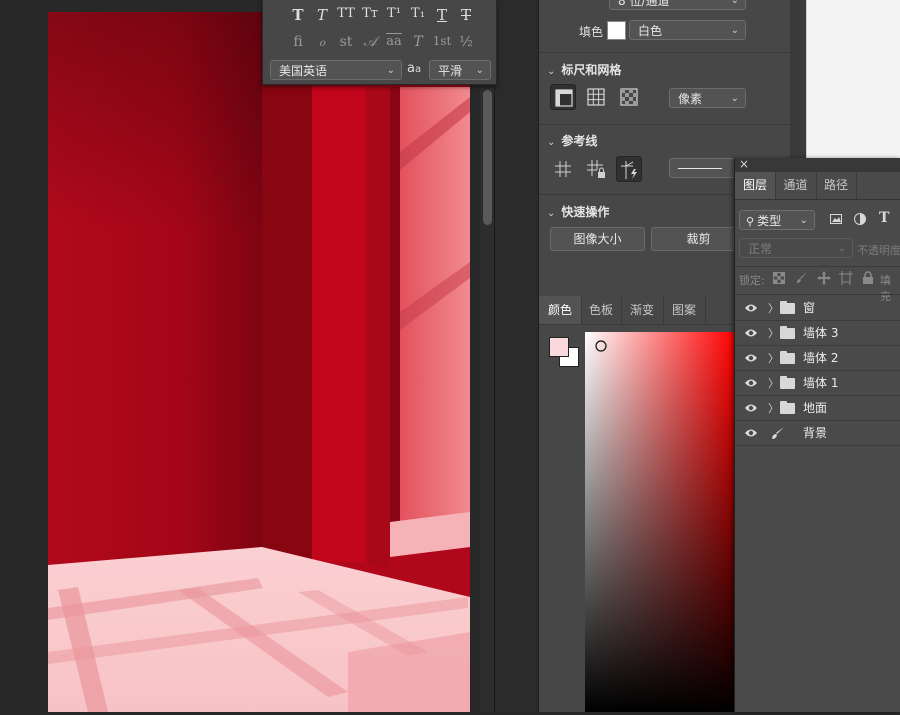 This screenshot has width=900, height=715. I want to click on tab-layers: 图层, so click(755, 185).